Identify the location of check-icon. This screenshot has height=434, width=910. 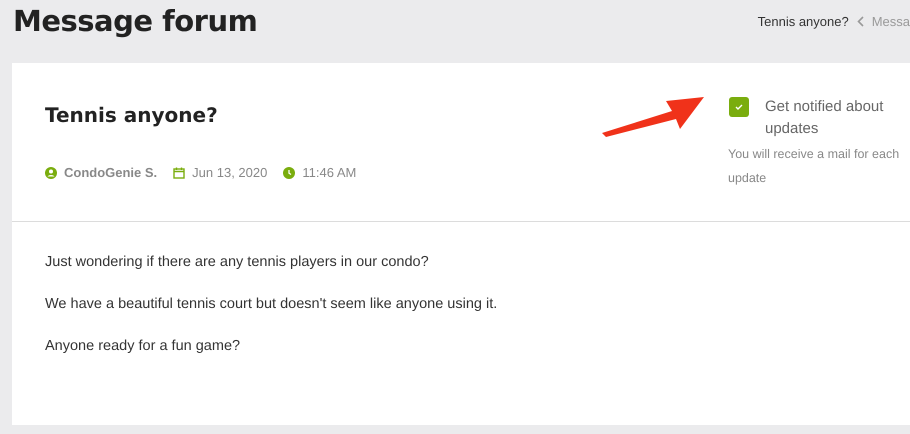
(739, 107).